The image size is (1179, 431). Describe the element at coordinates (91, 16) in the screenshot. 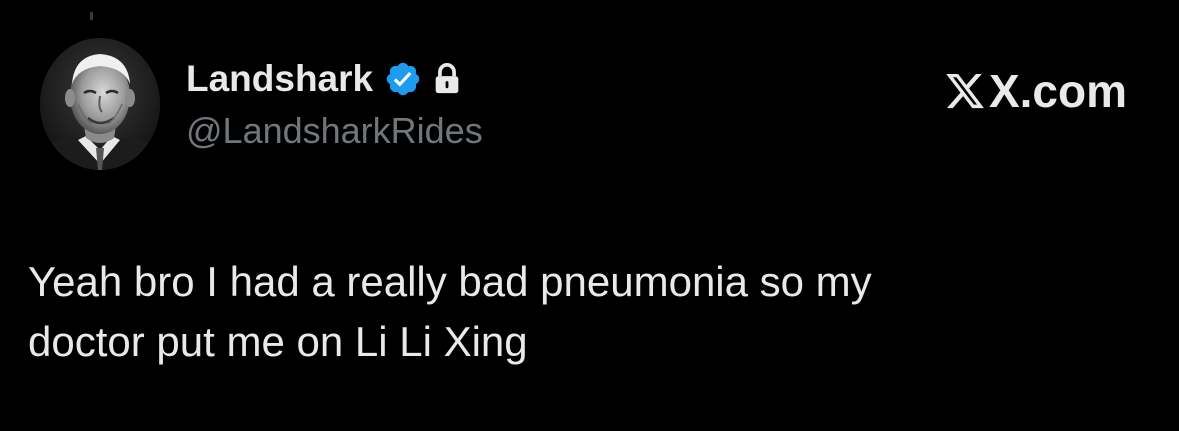

I see `top-edge-mark` at that location.